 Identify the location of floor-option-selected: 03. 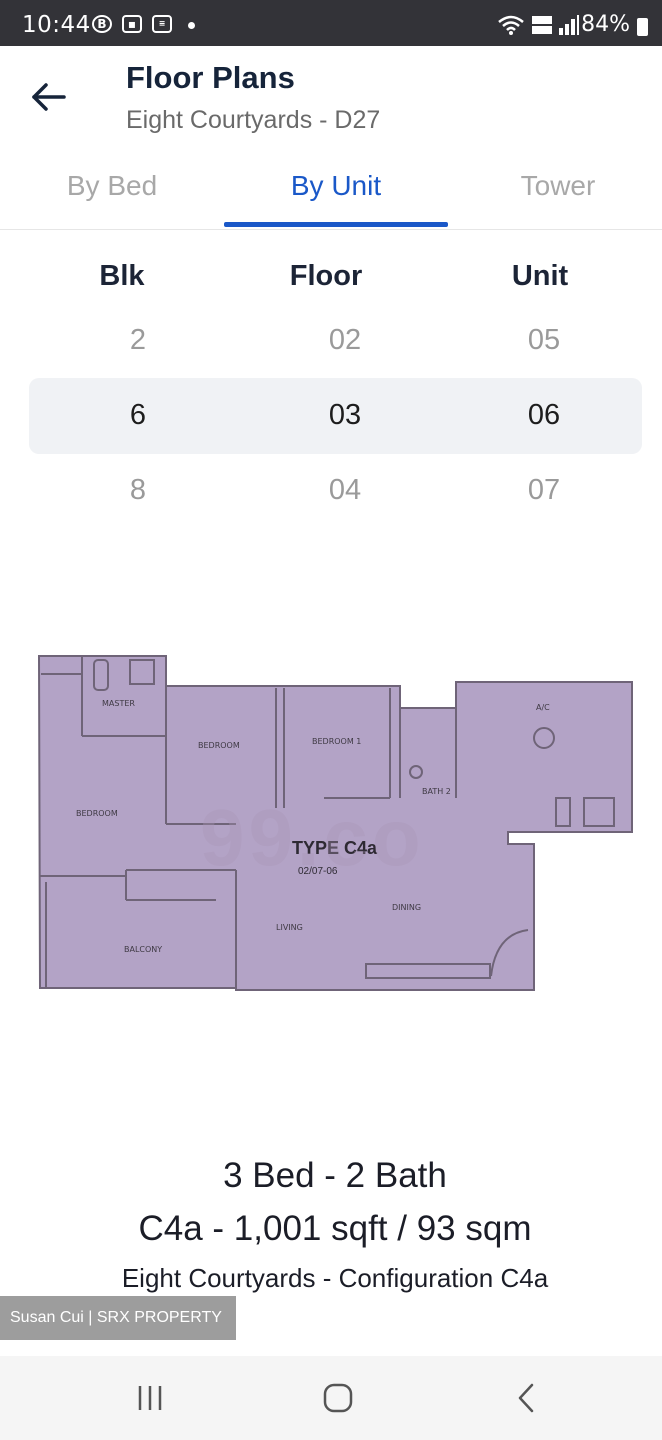
(345, 415).